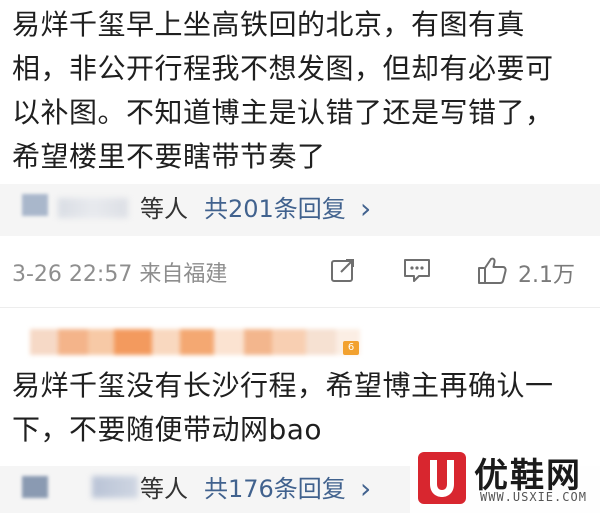 This screenshot has height=513, width=600. What do you see at coordinates (343, 270) in the screenshot?
I see `share-icon` at bounding box center [343, 270].